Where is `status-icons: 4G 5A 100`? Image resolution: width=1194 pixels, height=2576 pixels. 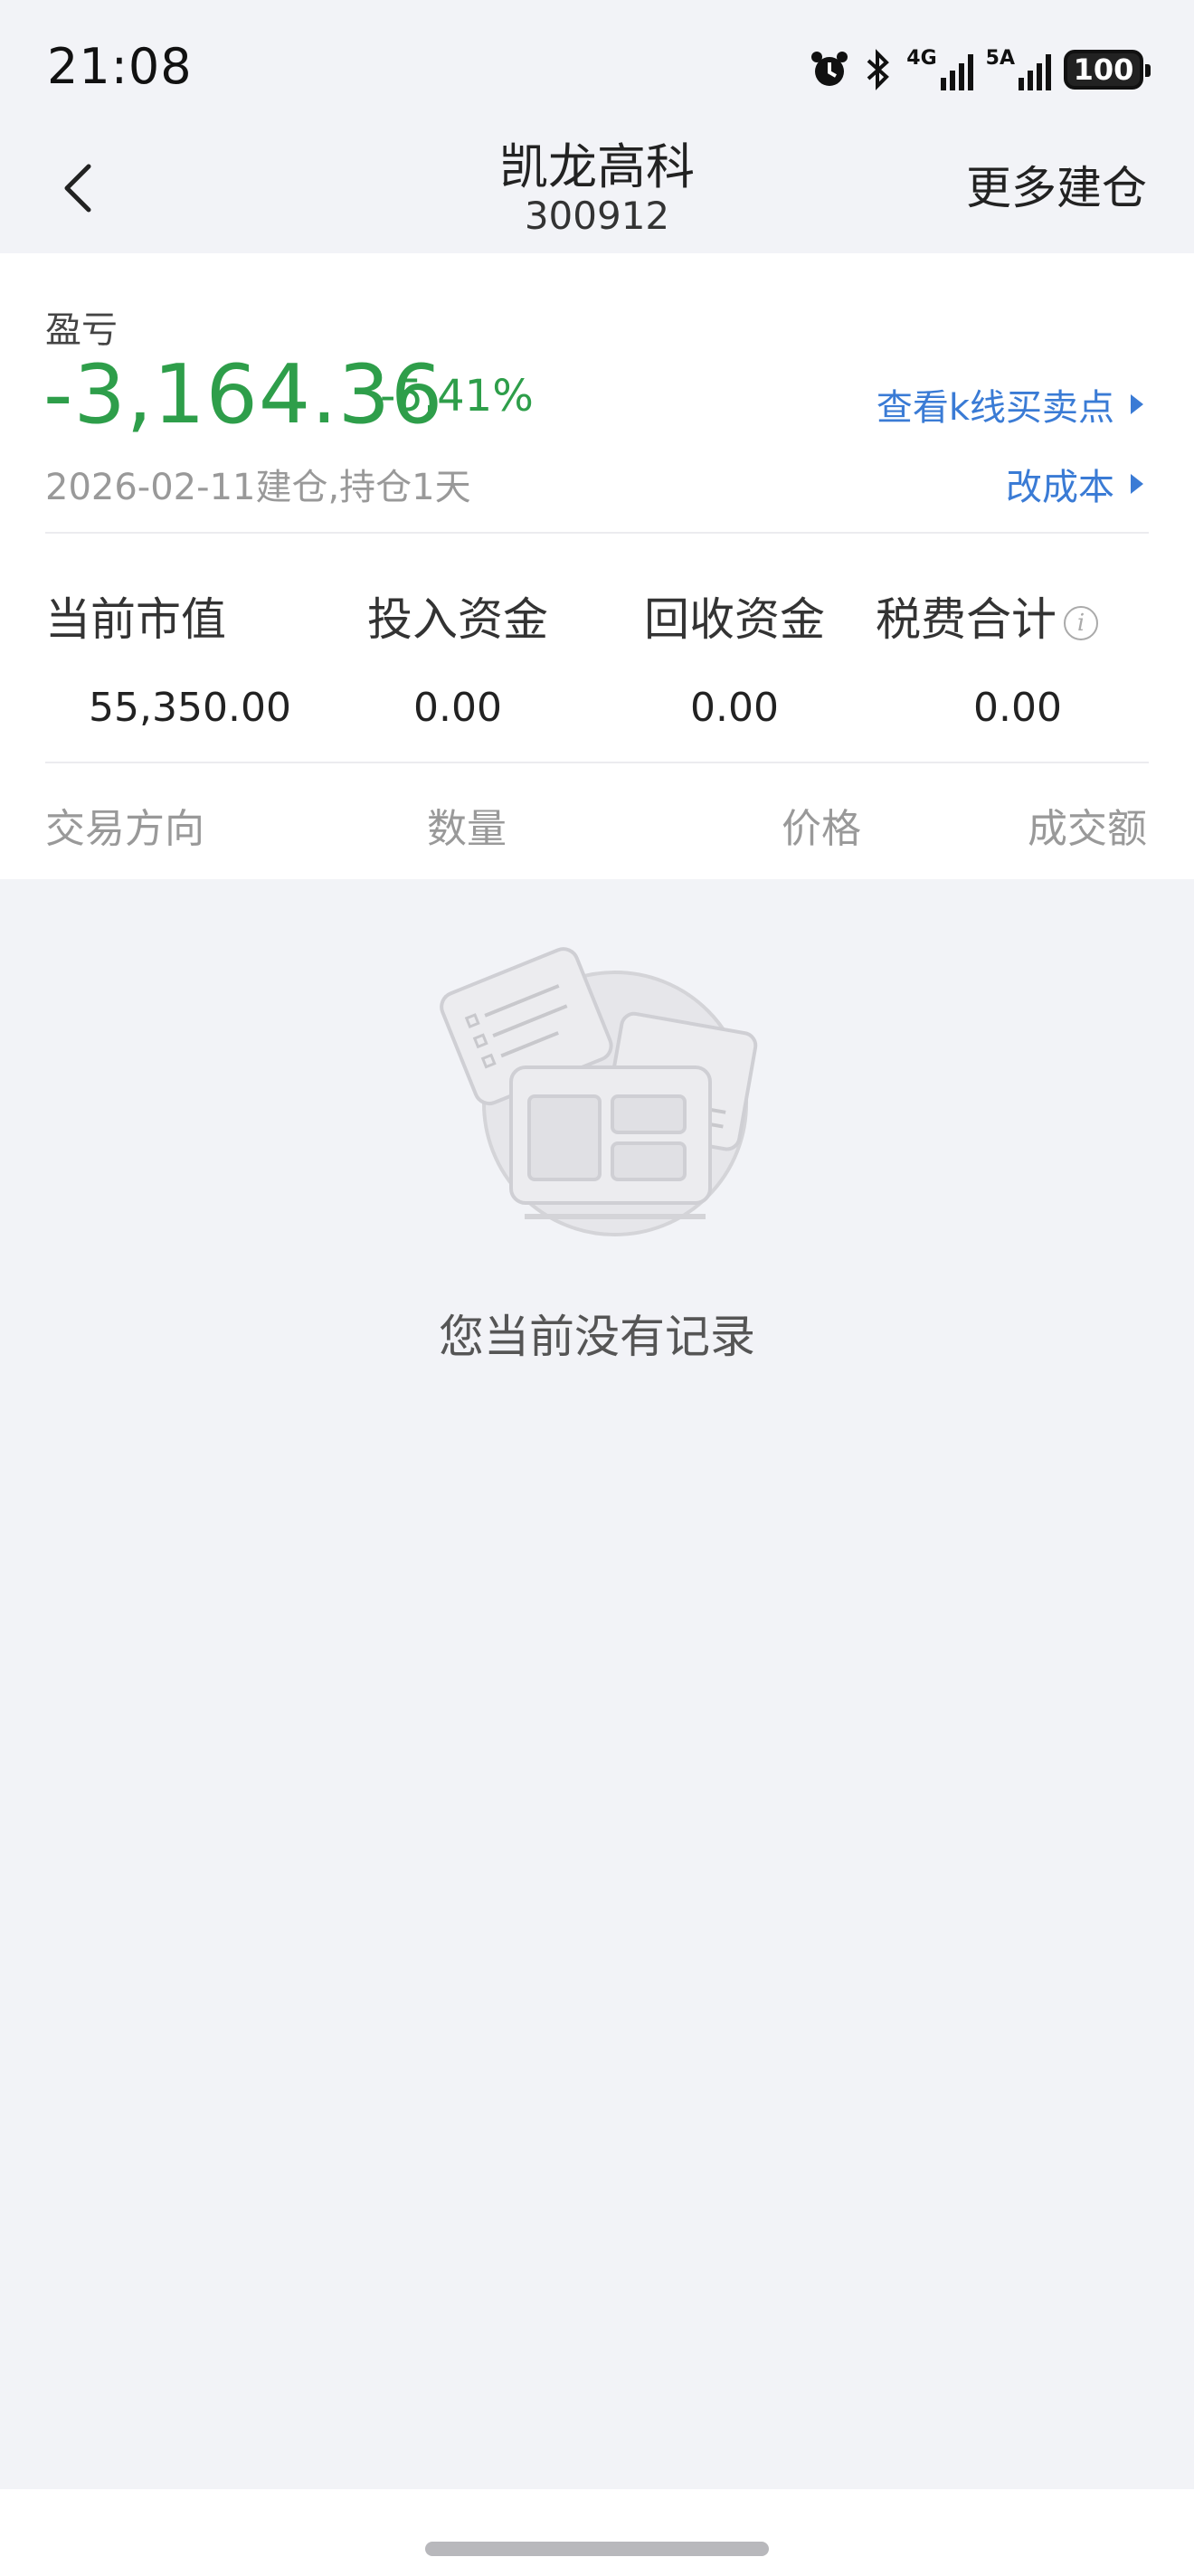 status-icons: 4G 5A 100 is located at coordinates (980, 70).